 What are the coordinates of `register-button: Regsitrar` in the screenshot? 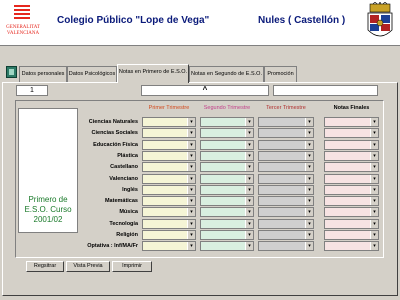 It's located at (45, 266).